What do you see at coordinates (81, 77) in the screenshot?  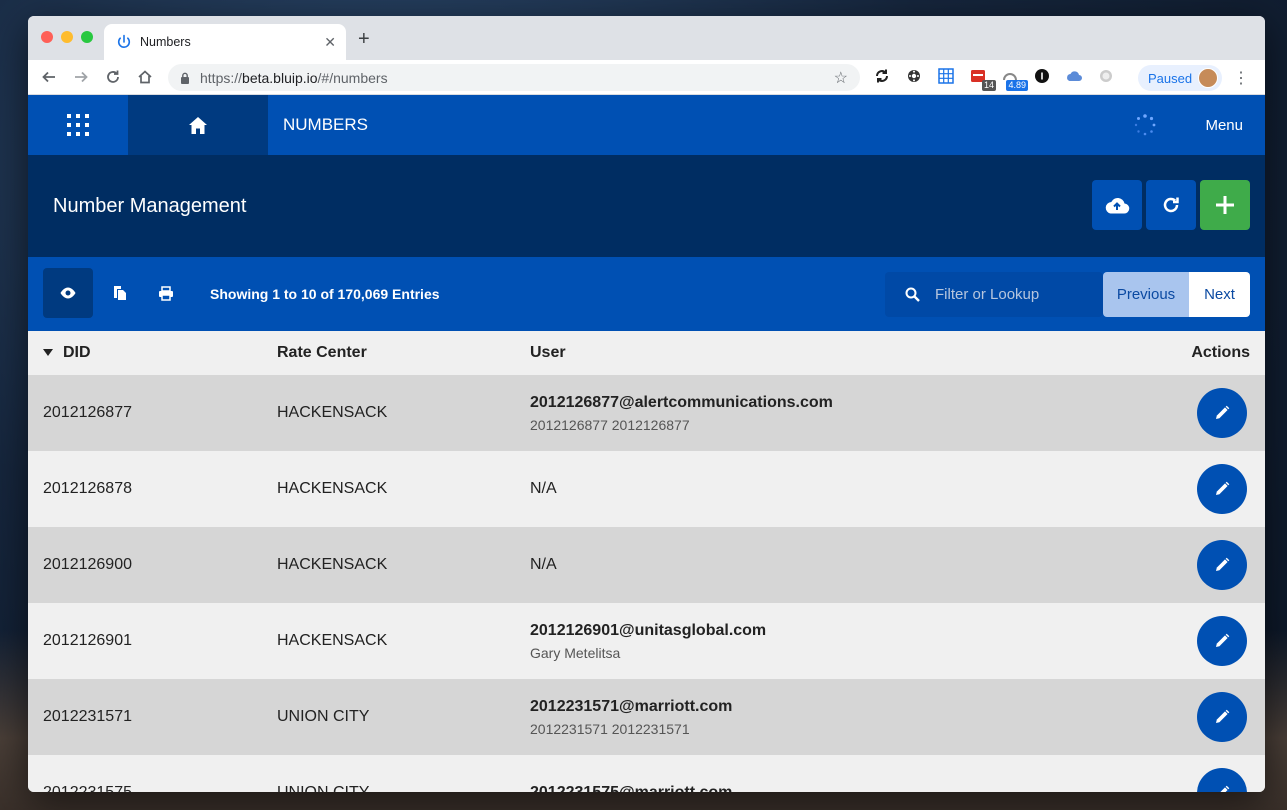 I see `forward-button` at bounding box center [81, 77].